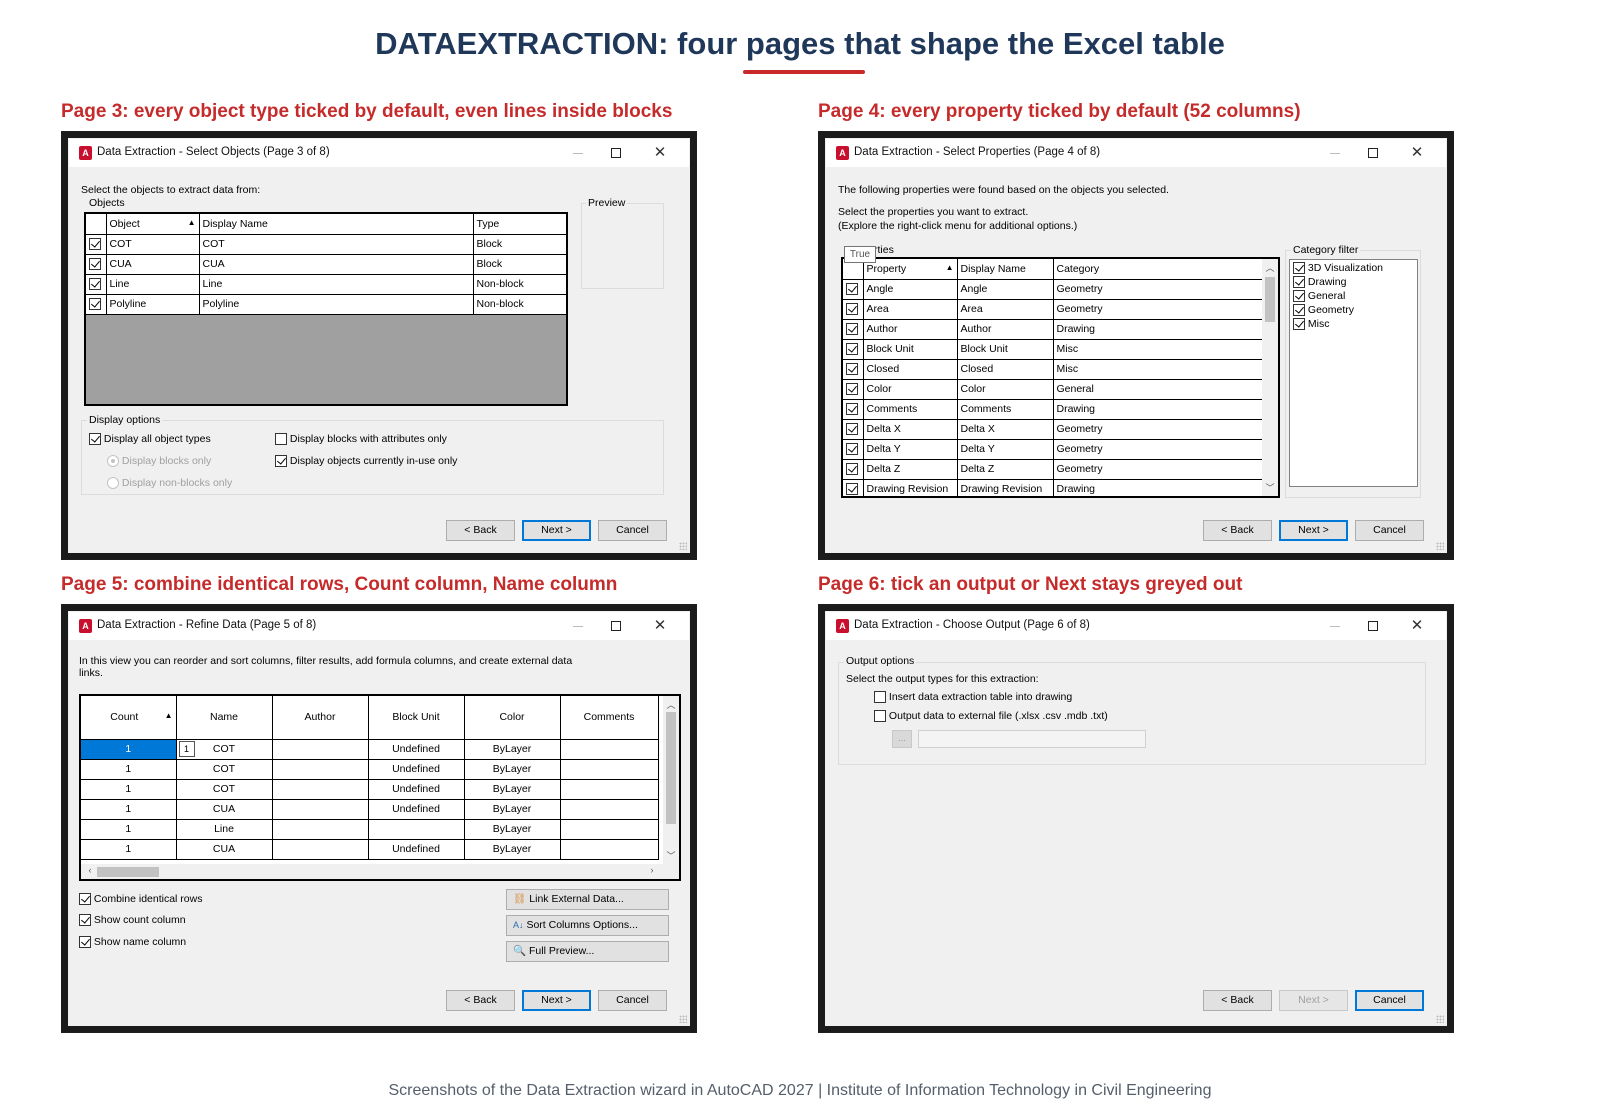 This screenshot has height=1110, width=1600. Describe the element at coordinates (1319, 282) in the screenshot. I see `category-item: Drawing` at that location.